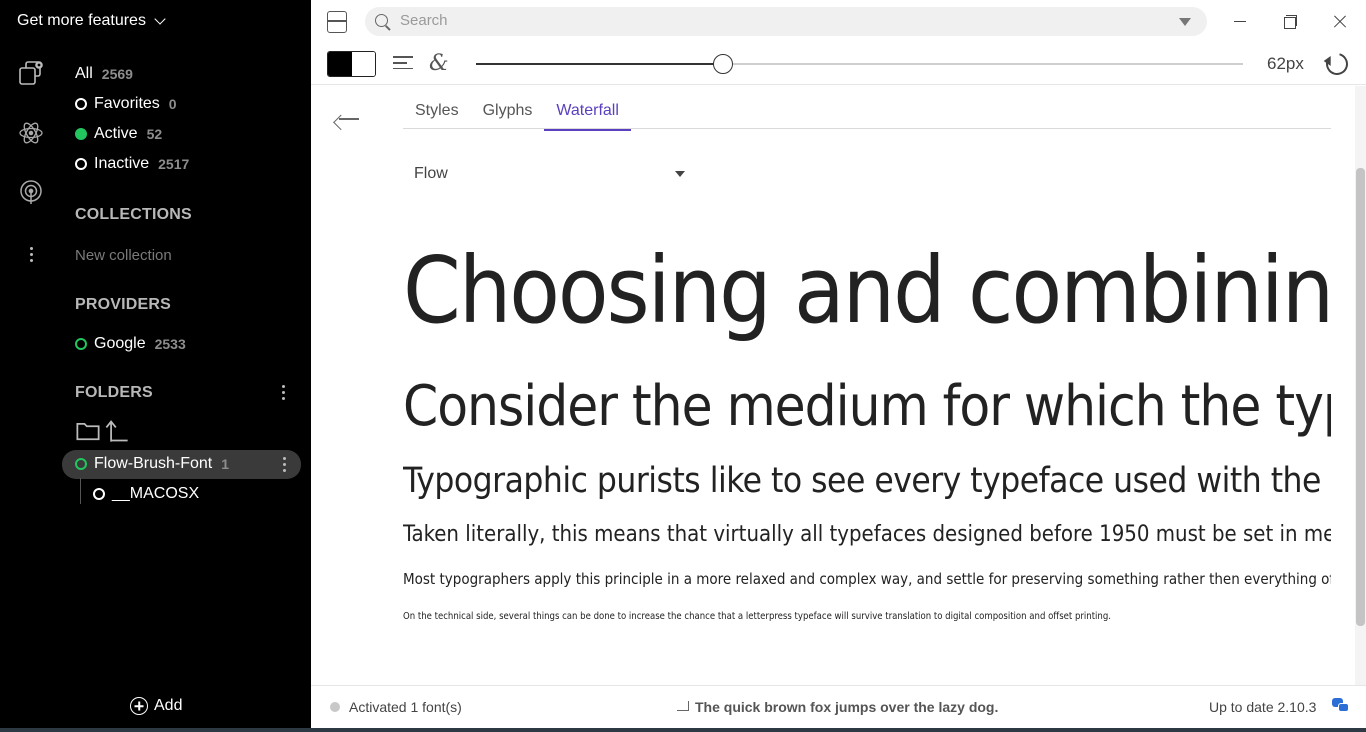 The width and height of the screenshot is (1366, 732). I want to click on reset-icon, so click(1337, 64).